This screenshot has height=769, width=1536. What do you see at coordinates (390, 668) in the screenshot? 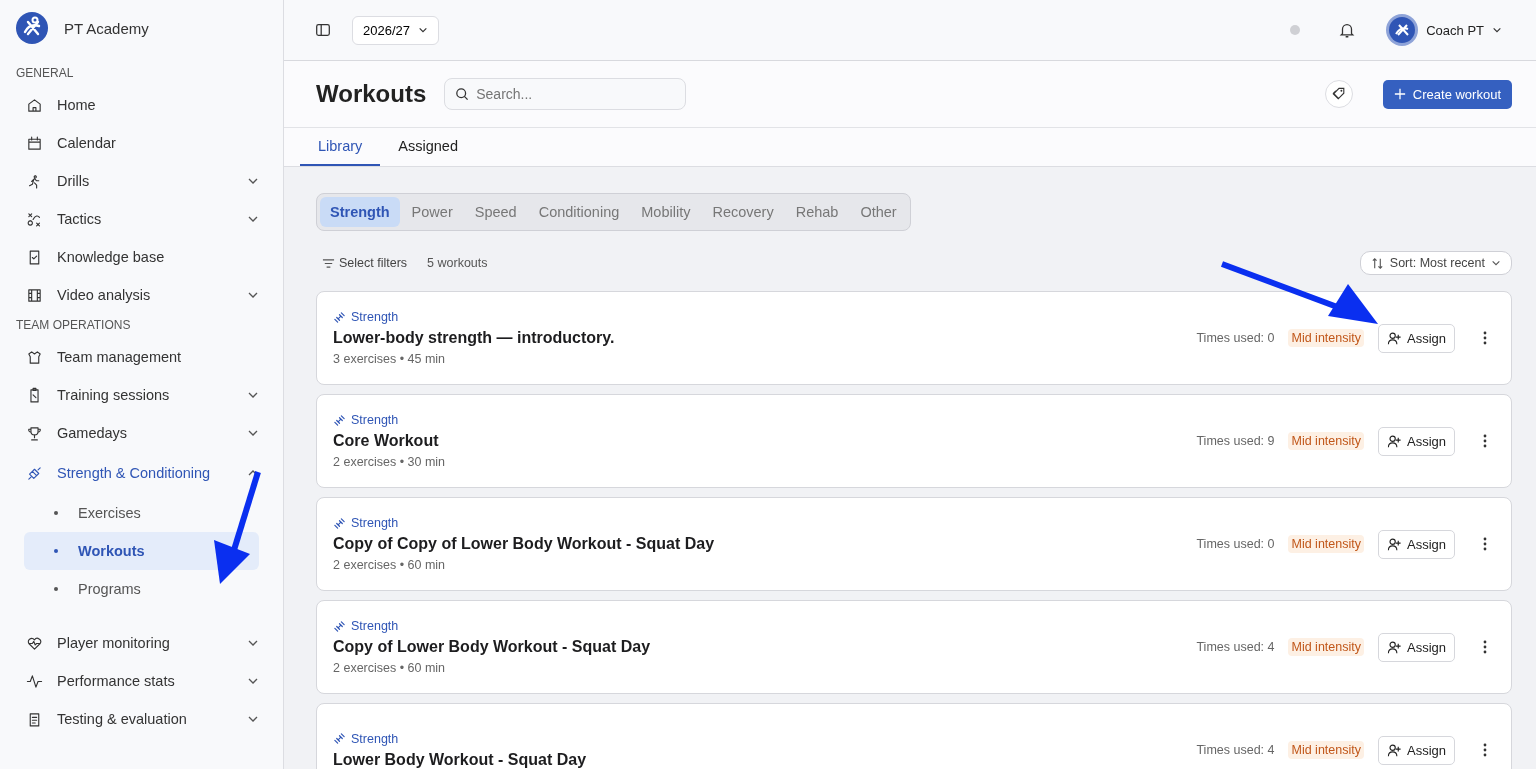
I see `workout-meta: 2 exercises • 60 min` at bounding box center [390, 668].